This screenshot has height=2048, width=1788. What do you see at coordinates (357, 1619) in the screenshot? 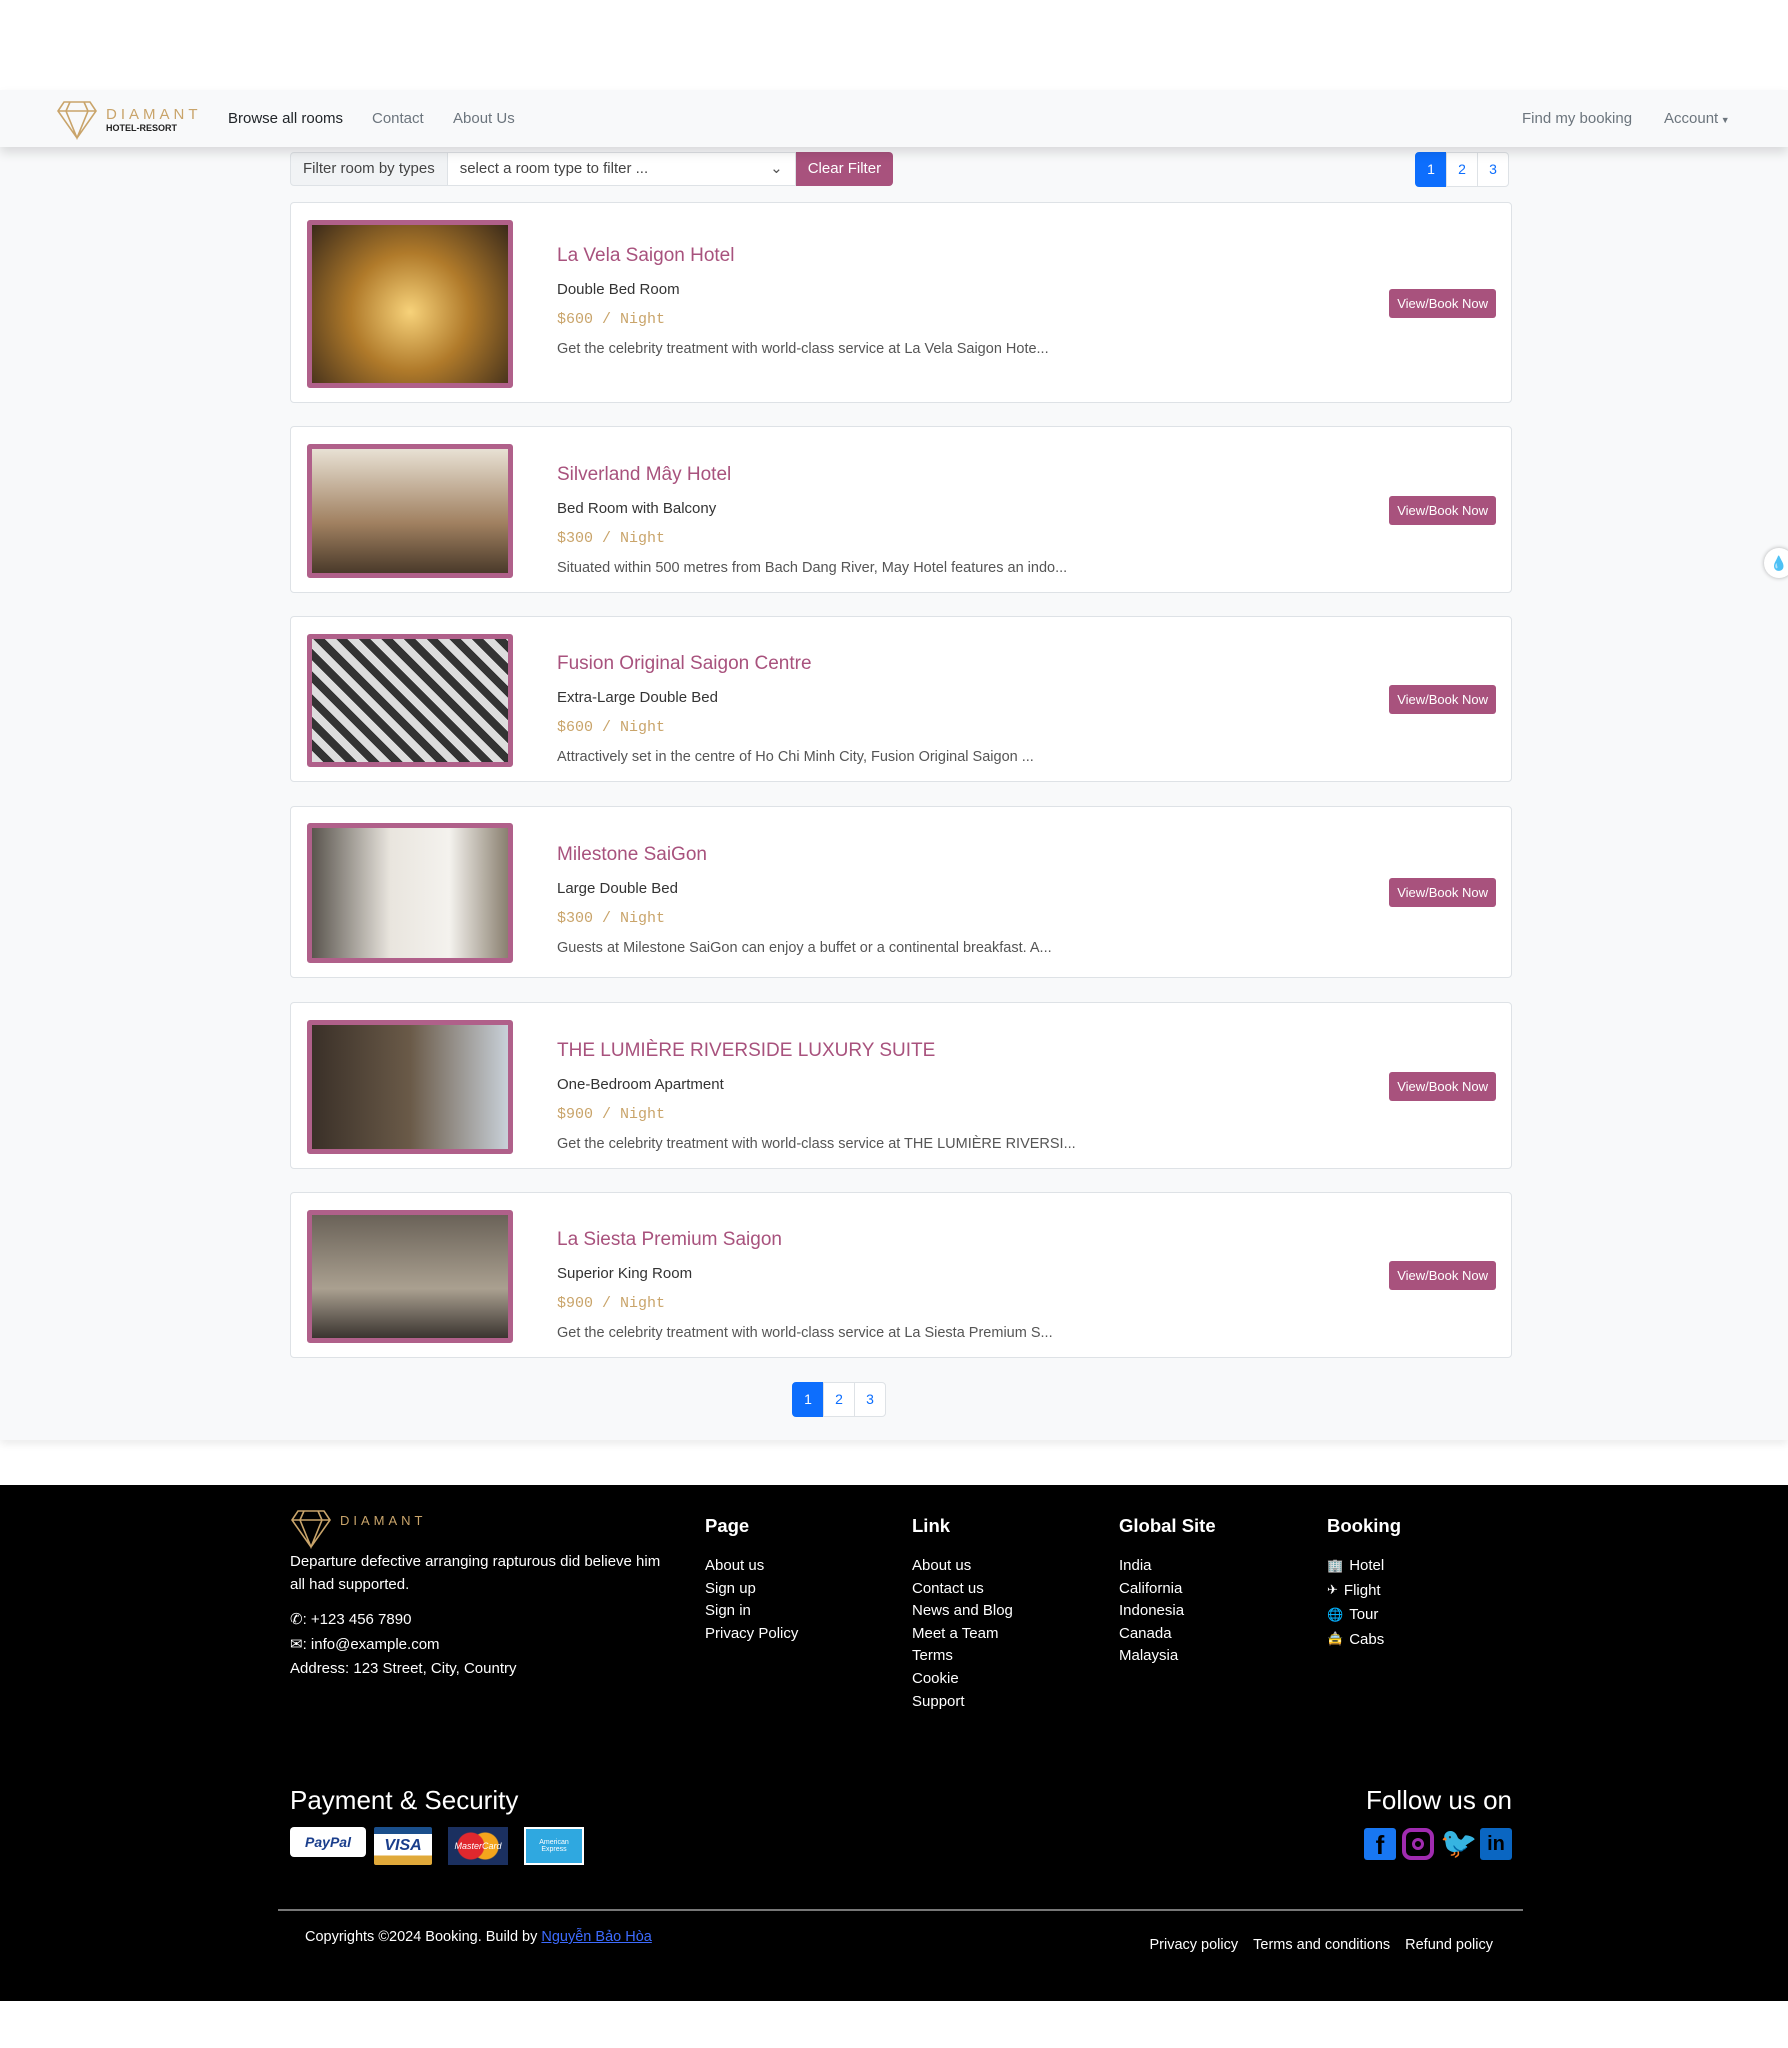
I see `phone-text: : +123 456 7890` at bounding box center [357, 1619].